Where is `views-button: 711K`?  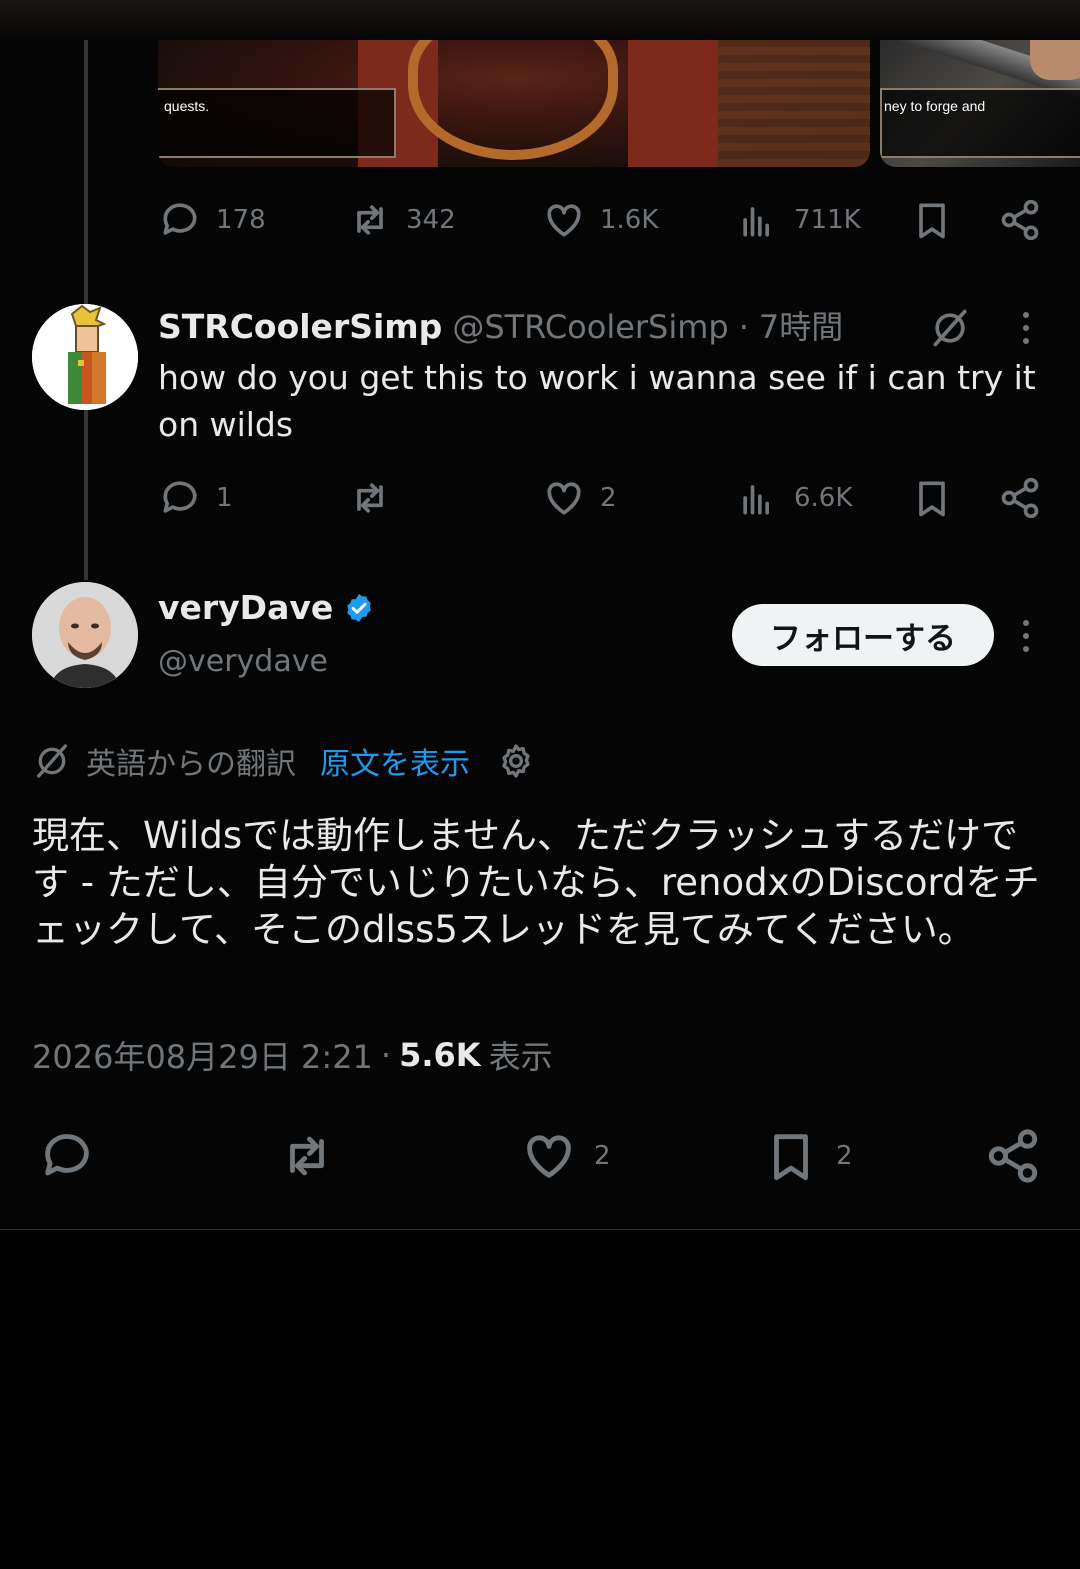
views-button: 711K is located at coordinates (798, 220).